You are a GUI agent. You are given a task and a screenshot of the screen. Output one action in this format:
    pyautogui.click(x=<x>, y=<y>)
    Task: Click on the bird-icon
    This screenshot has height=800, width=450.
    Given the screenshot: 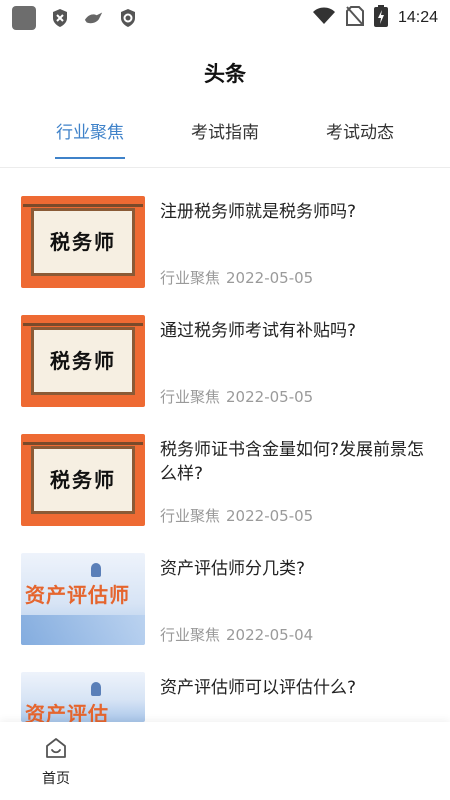 What is the action you would take?
    pyautogui.click(x=94, y=18)
    